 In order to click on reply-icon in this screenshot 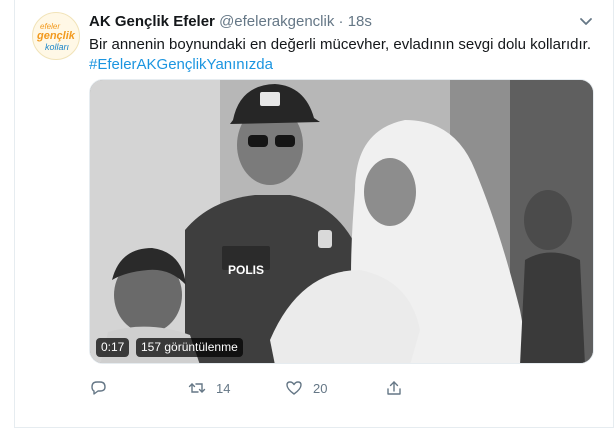, I will do `click(98, 388)`.